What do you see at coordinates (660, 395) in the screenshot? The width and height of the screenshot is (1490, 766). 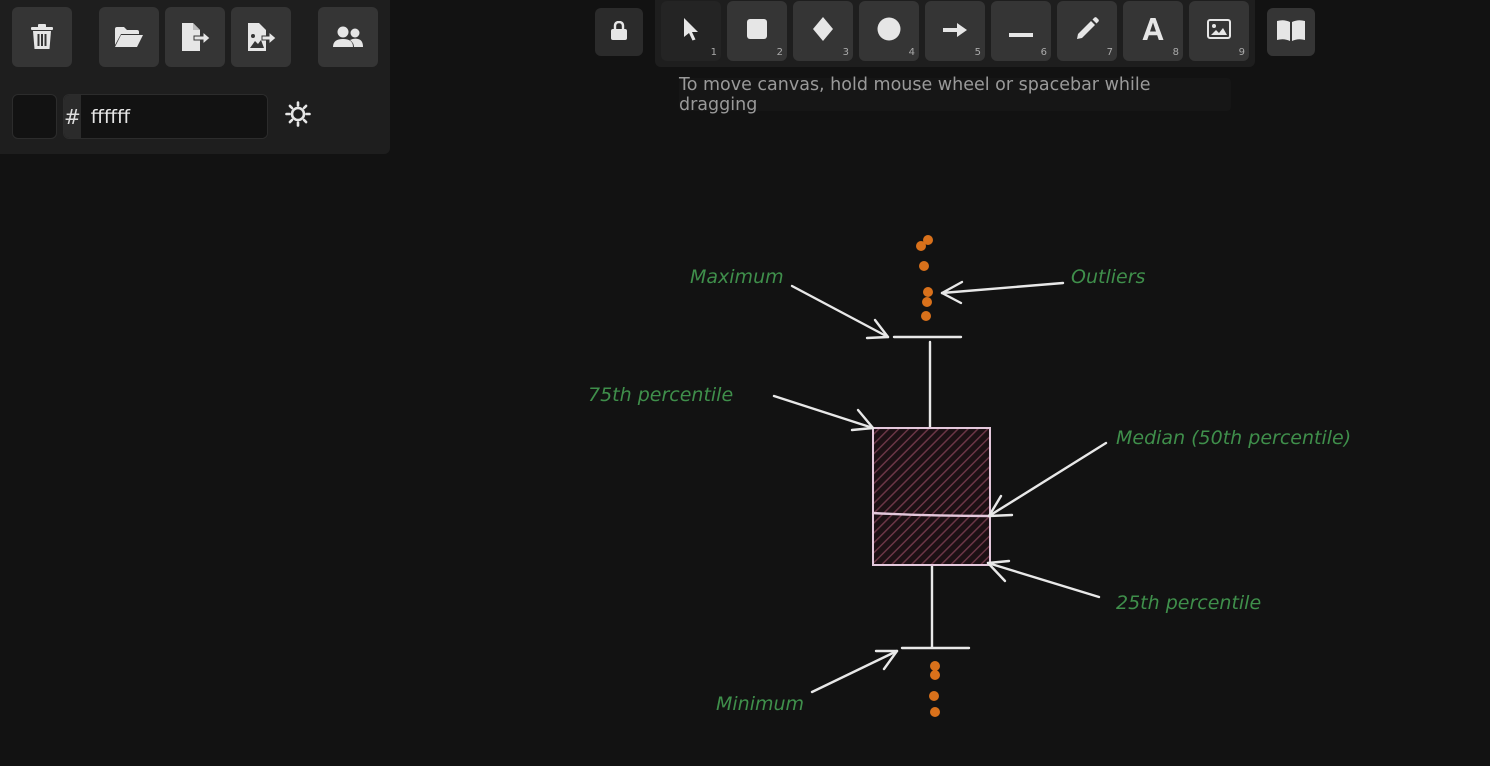 I see `label-p75: 75th percentile` at bounding box center [660, 395].